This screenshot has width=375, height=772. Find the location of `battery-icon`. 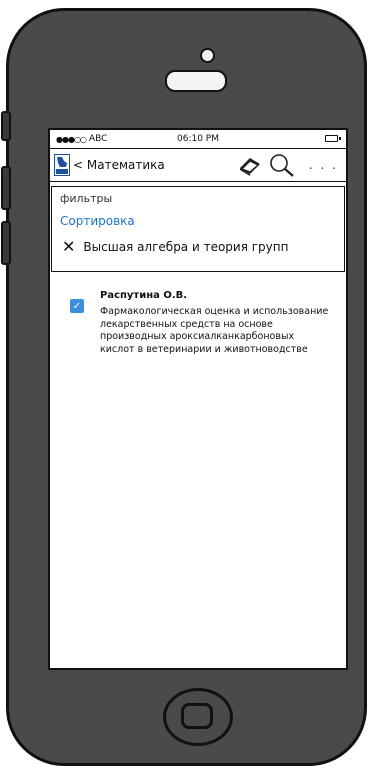

battery-icon is located at coordinates (333, 138).